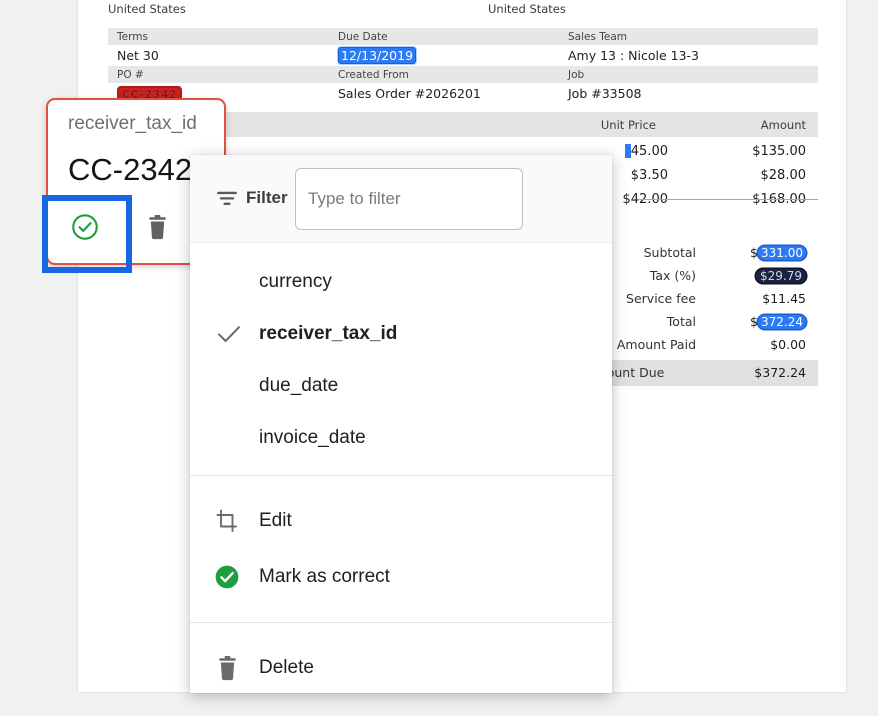 This screenshot has height=716, width=878. Describe the element at coordinates (227, 198) in the screenshot. I see `filter-icon` at that location.